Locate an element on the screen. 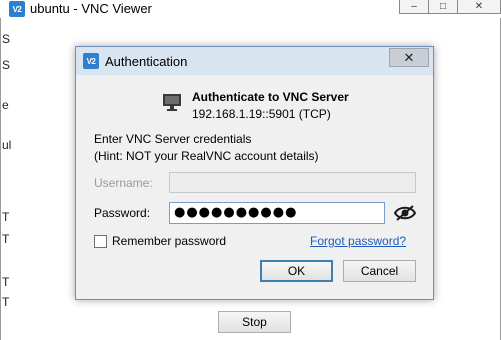 This screenshot has height=340, width=501. minimize-icon: – is located at coordinates (414, 7).